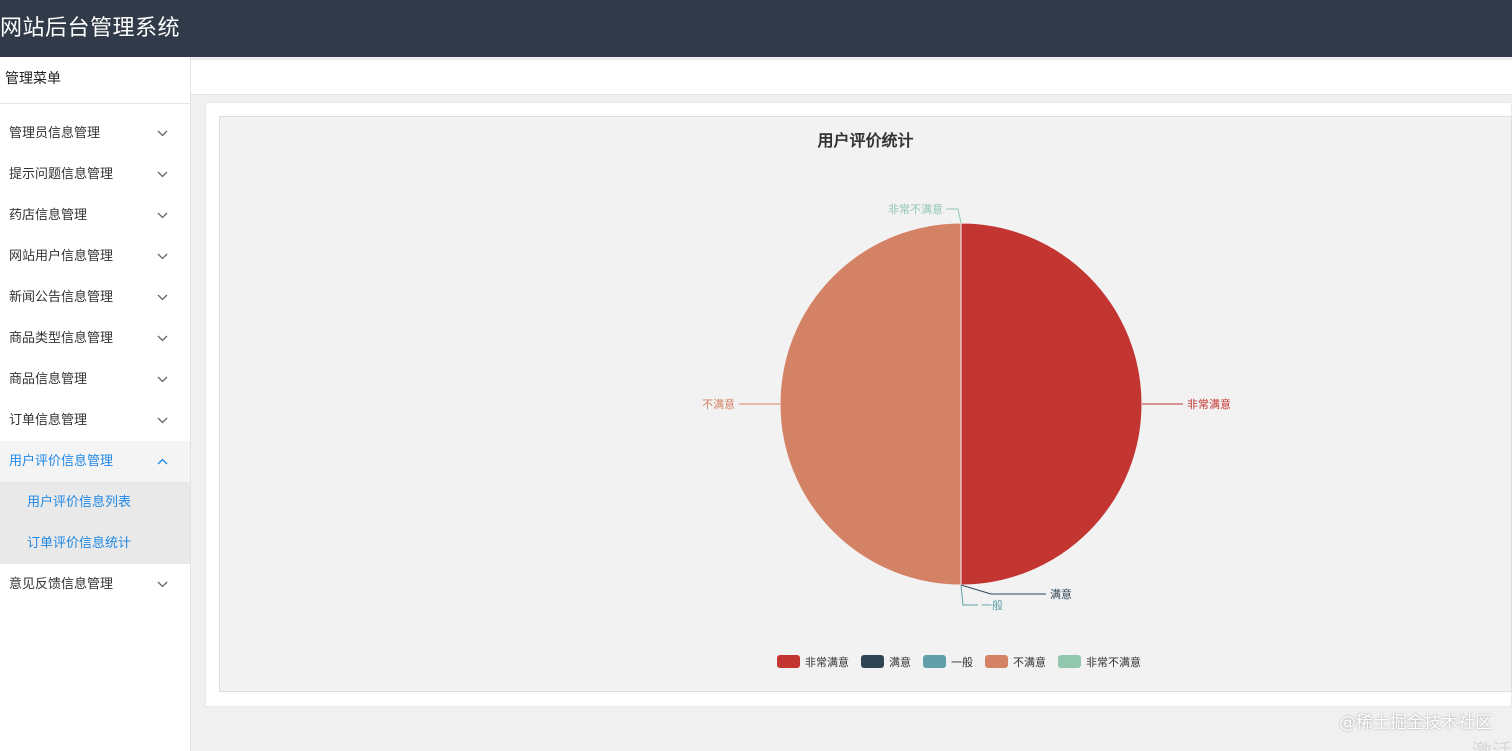 The width and height of the screenshot is (1512, 751). I want to click on submenu: 用户评价信息列表 订单评价信息统计, so click(95, 523).